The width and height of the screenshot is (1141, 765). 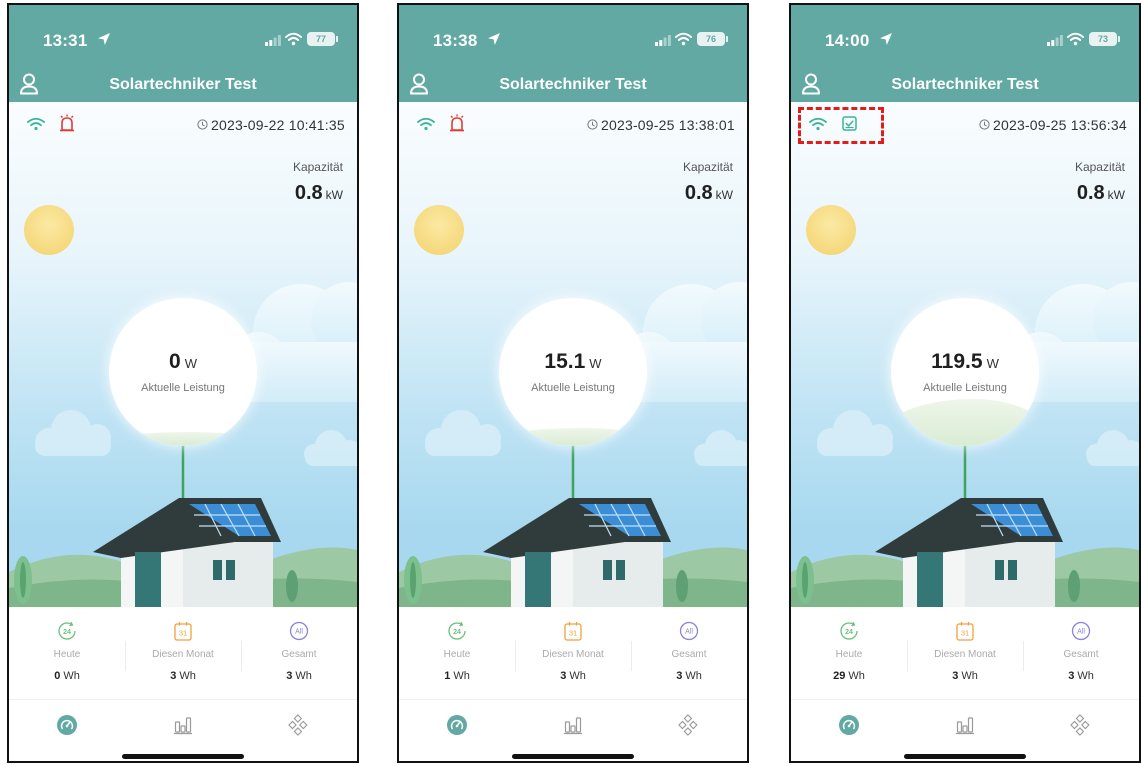 I want to click on battery-indicator: 73, so click(x=1104, y=39).